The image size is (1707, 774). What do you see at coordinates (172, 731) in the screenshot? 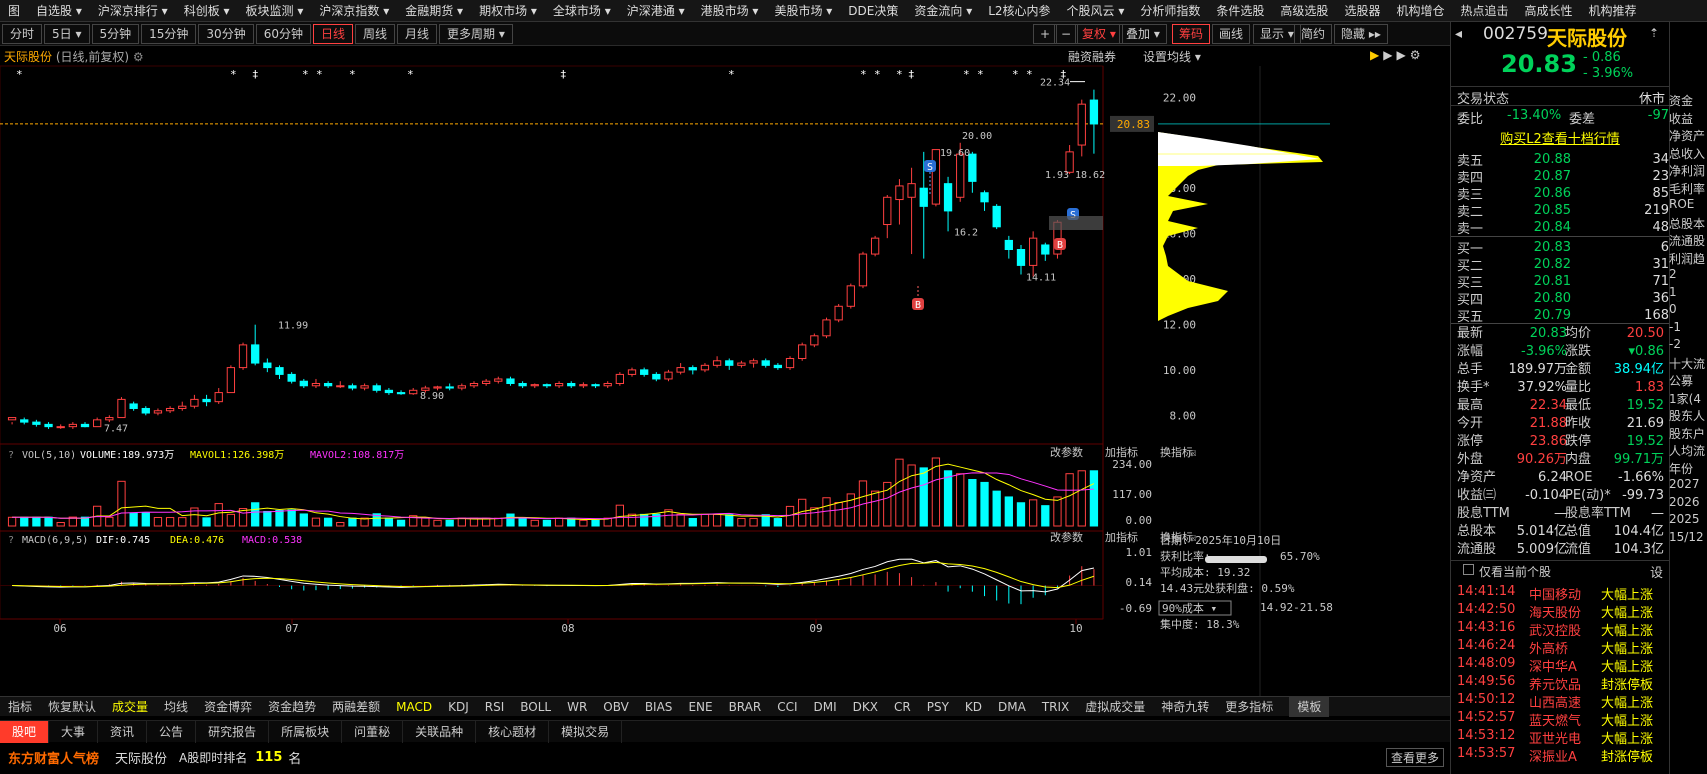
I see `info-tab: 公告` at bounding box center [172, 731].